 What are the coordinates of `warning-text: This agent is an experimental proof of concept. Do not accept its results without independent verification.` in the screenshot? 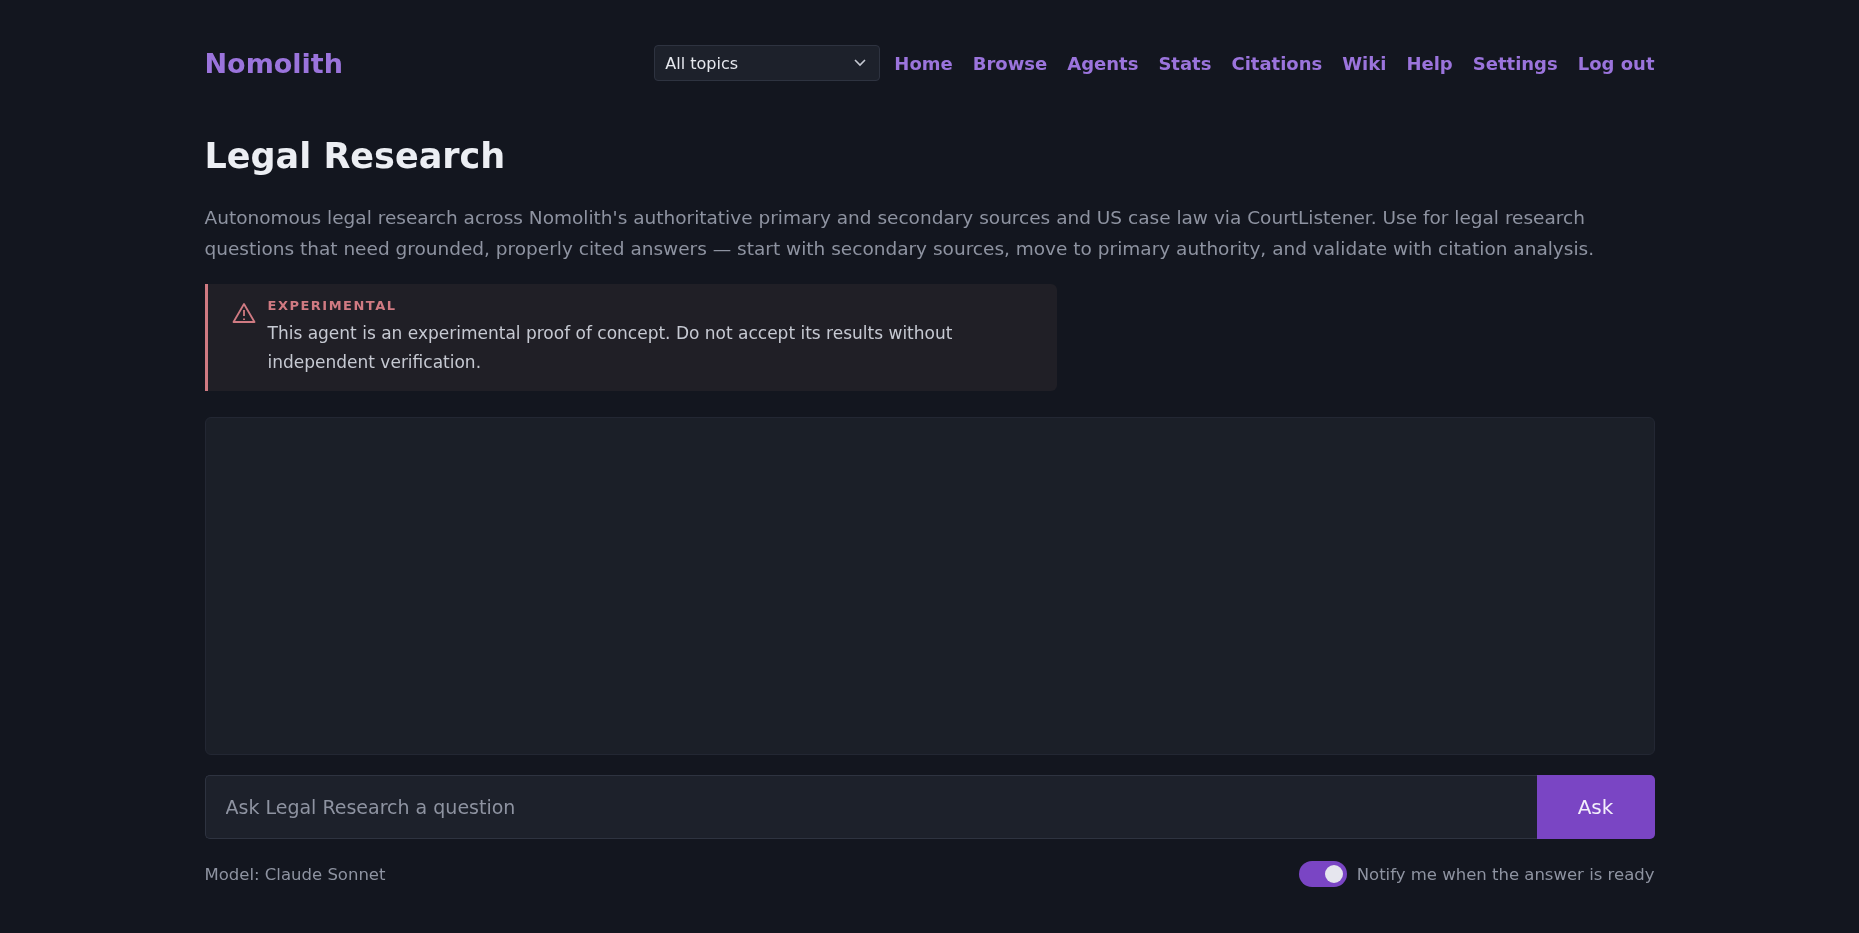 It's located at (610, 348).